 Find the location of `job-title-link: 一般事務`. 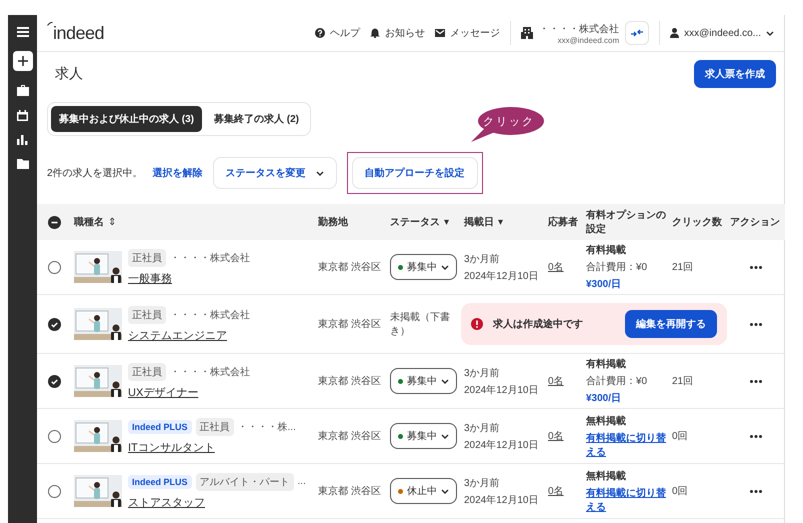

job-title-link: 一般事務 is located at coordinates (189, 278).